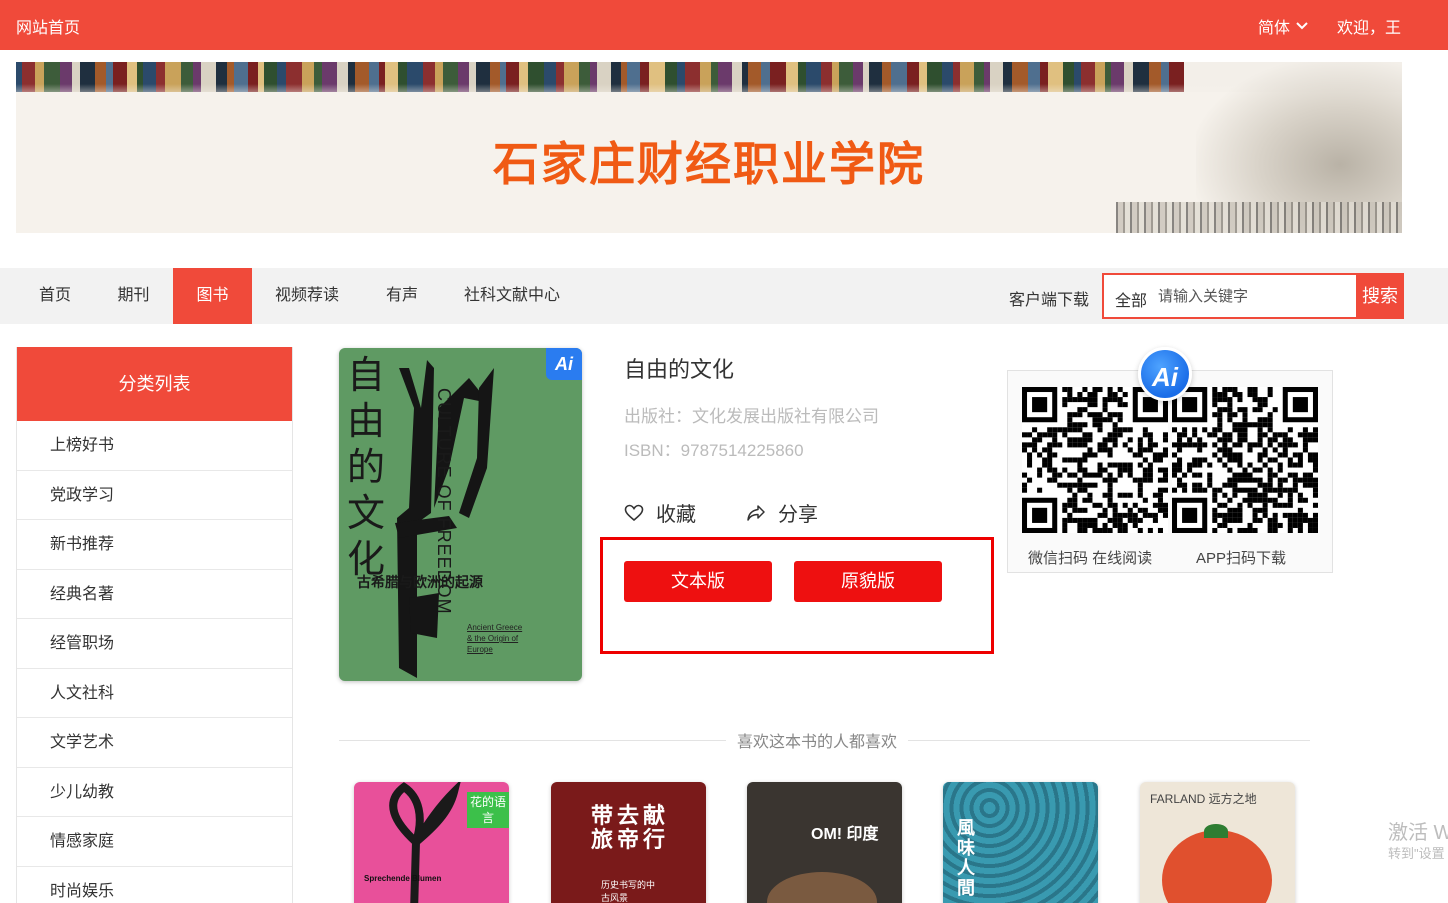  I want to click on activation-watermark: 激活 W, so click(1418, 833).